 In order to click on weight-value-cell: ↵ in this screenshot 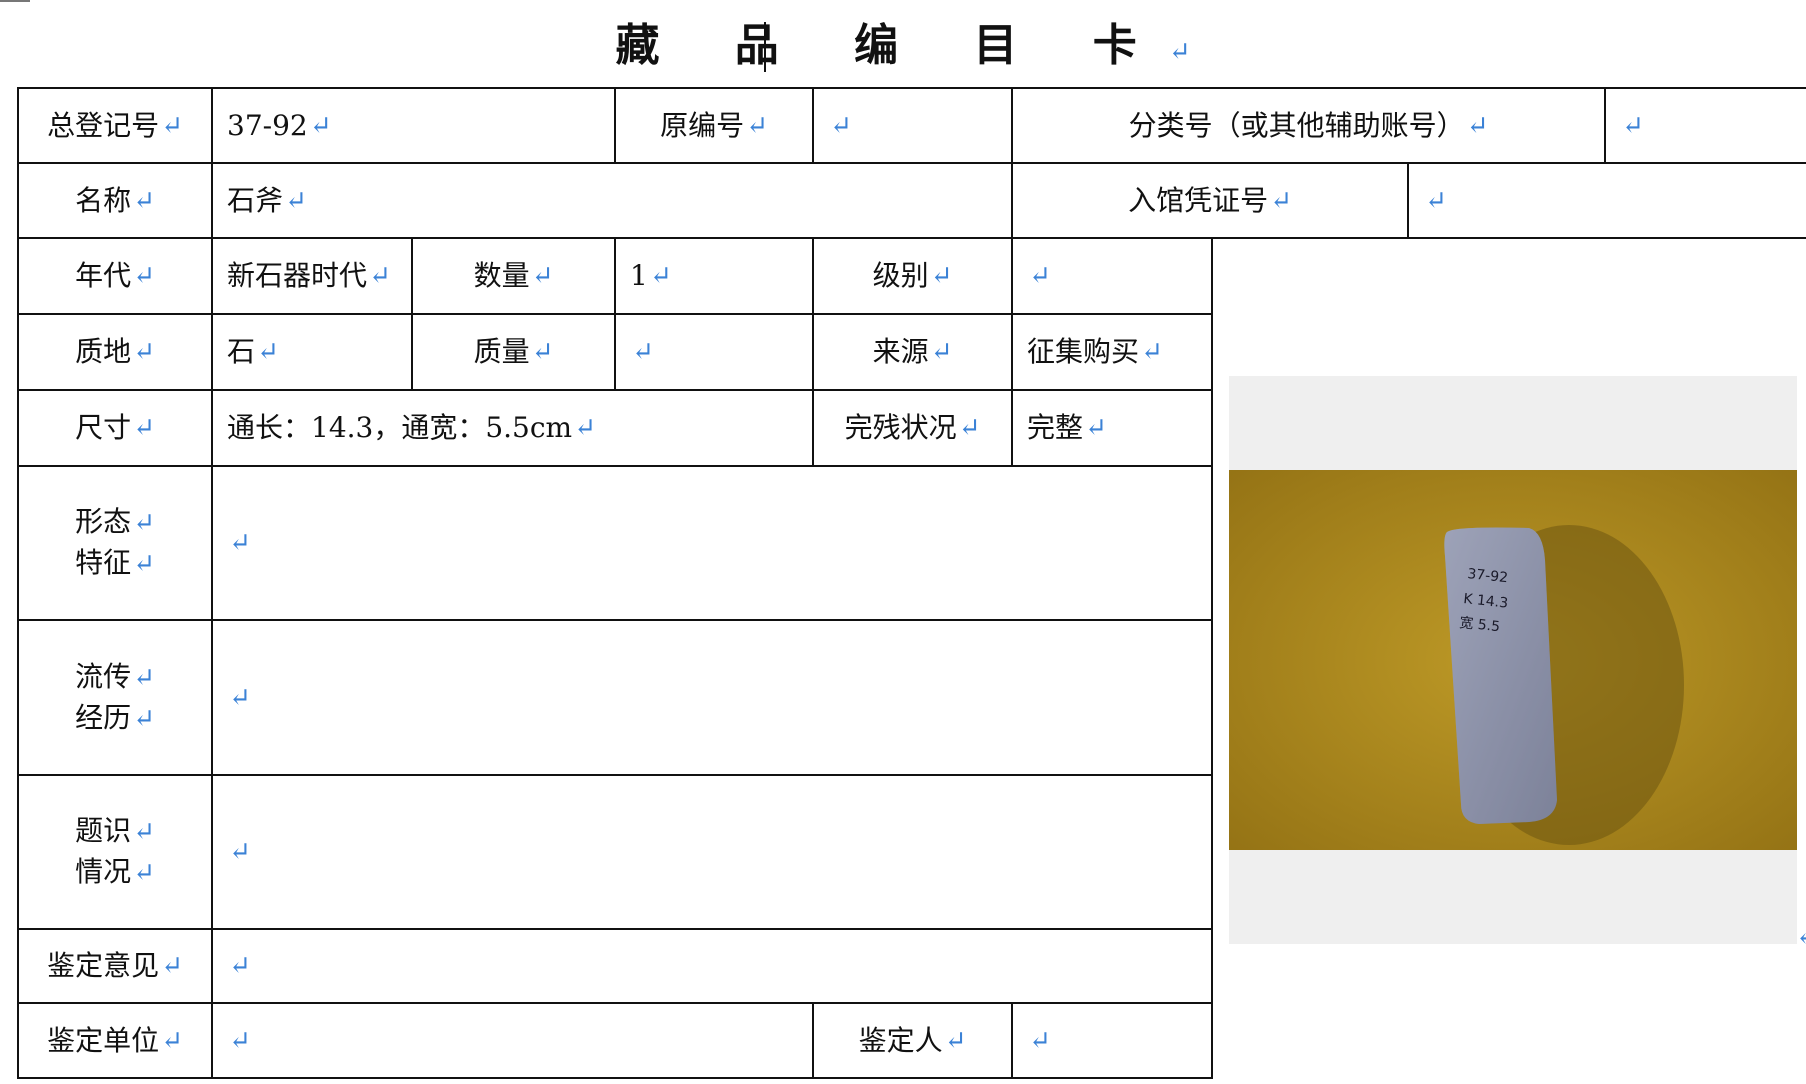, I will do `click(714, 352)`.